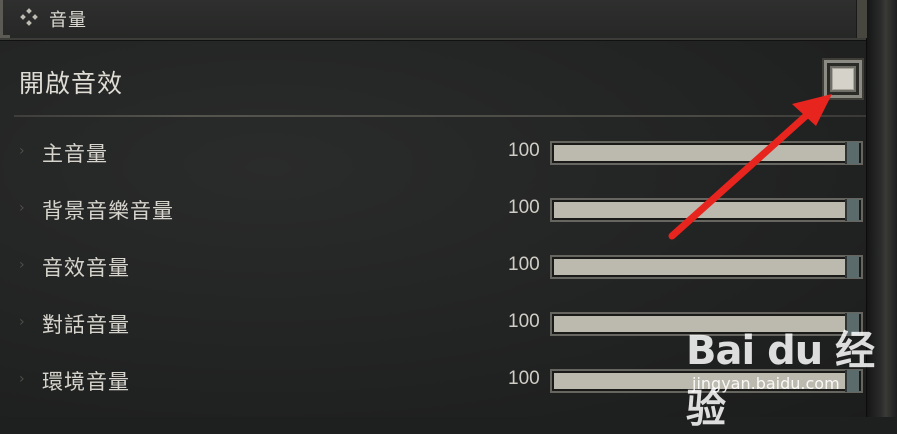 The height and width of the screenshot is (434, 897). What do you see at coordinates (433, 265) in the screenshot?
I see `slider-row-sfx-volume: › 音效音量 100` at bounding box center [433, 265].